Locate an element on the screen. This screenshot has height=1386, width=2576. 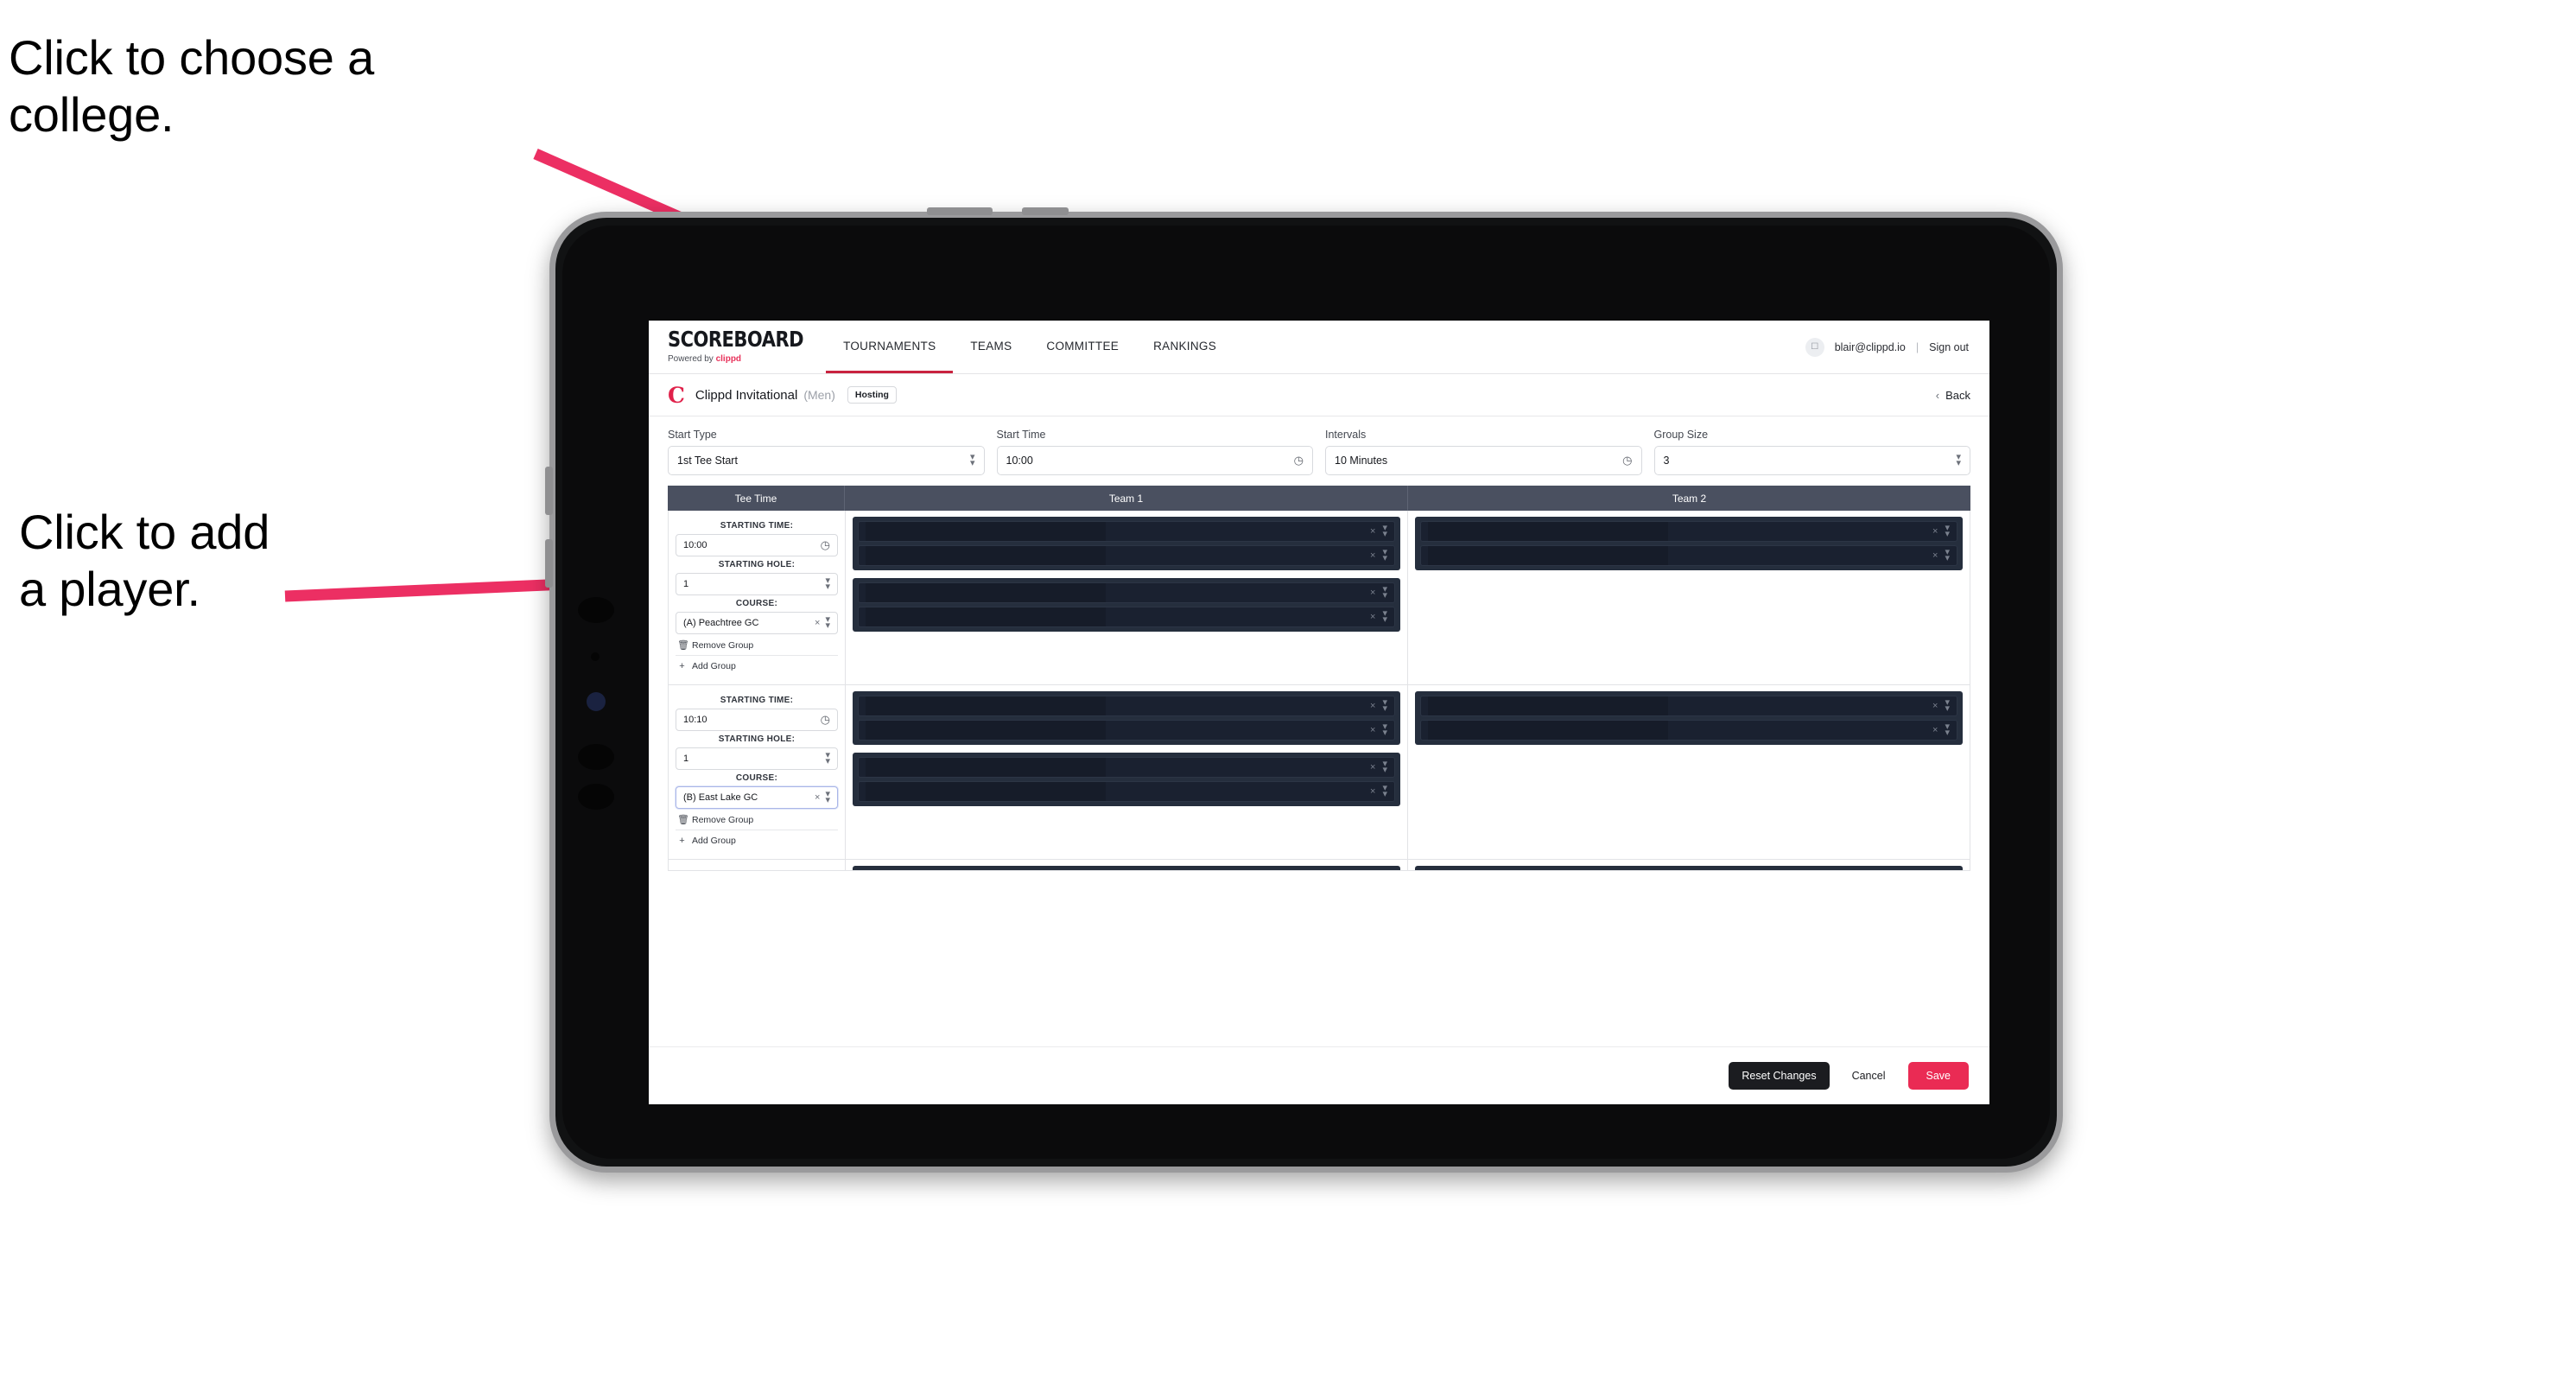
sign-out-link: Sign out is located at coordinates (1949, 347).